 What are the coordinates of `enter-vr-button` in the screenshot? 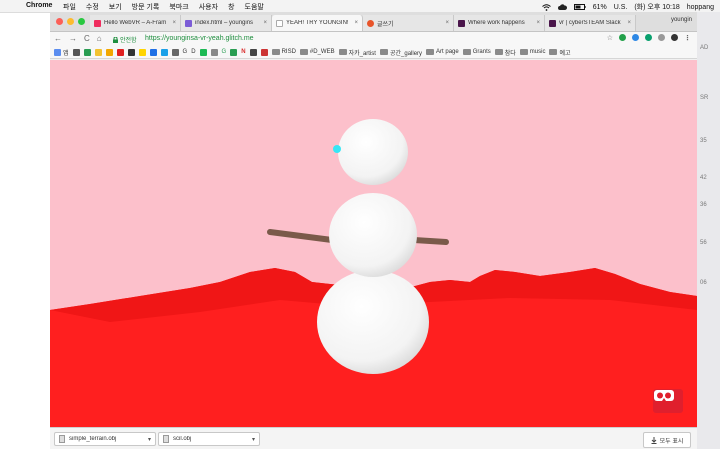 It's located at (668, 401).